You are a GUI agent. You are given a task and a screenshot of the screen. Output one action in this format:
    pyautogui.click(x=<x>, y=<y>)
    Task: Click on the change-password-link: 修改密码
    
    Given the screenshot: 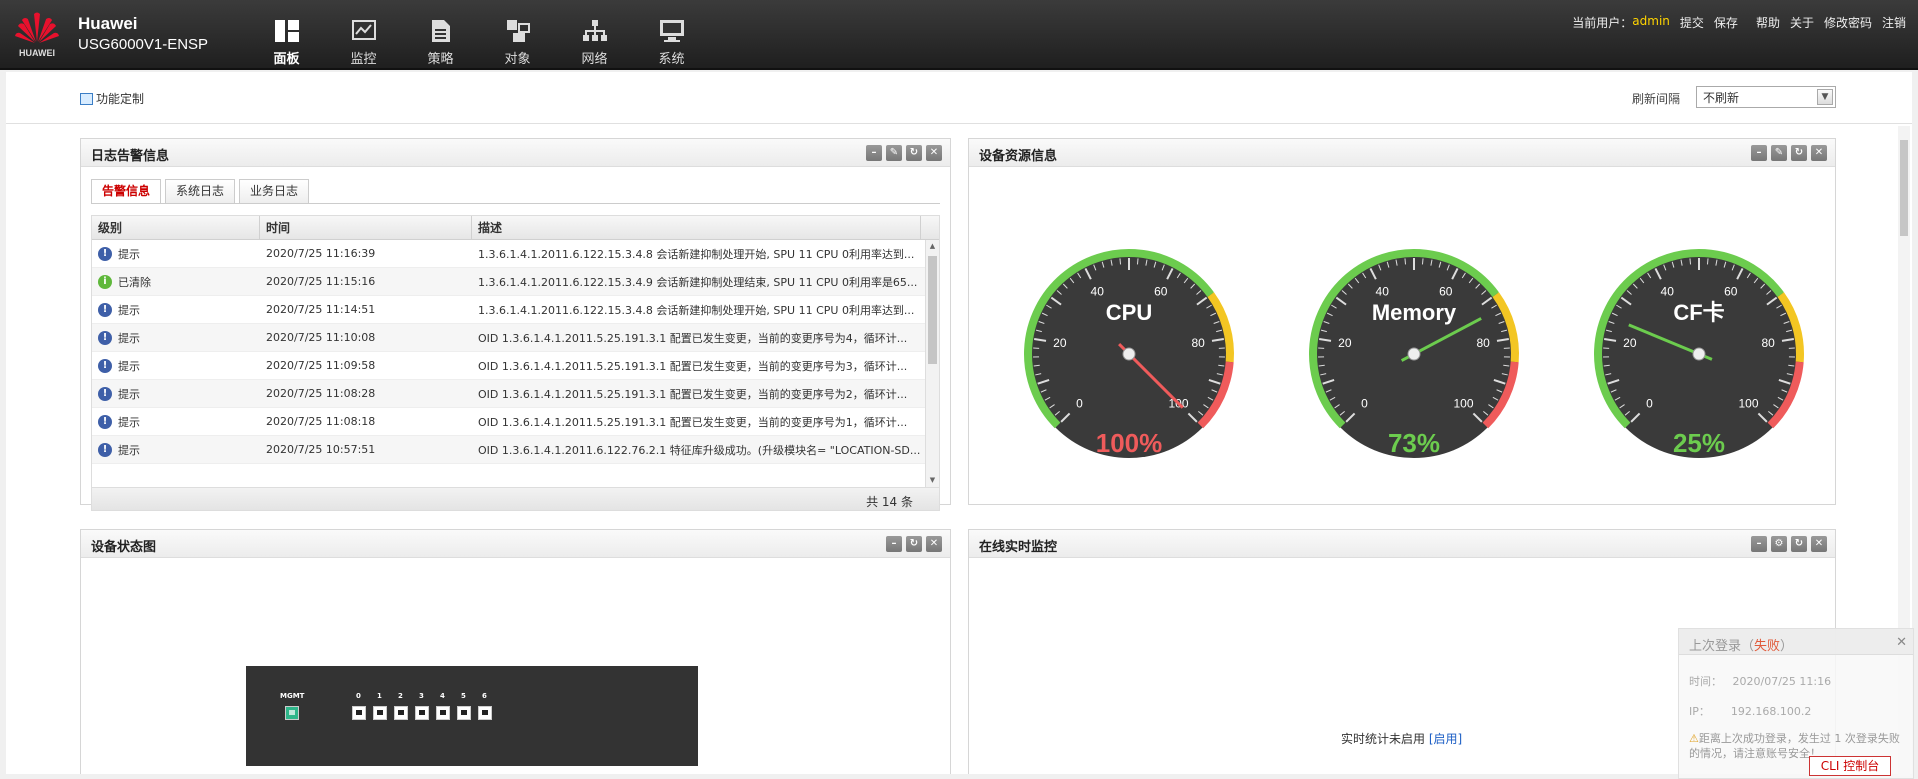 What is the action you would take?
    pyautogui.click(x=1848, y=22)
    